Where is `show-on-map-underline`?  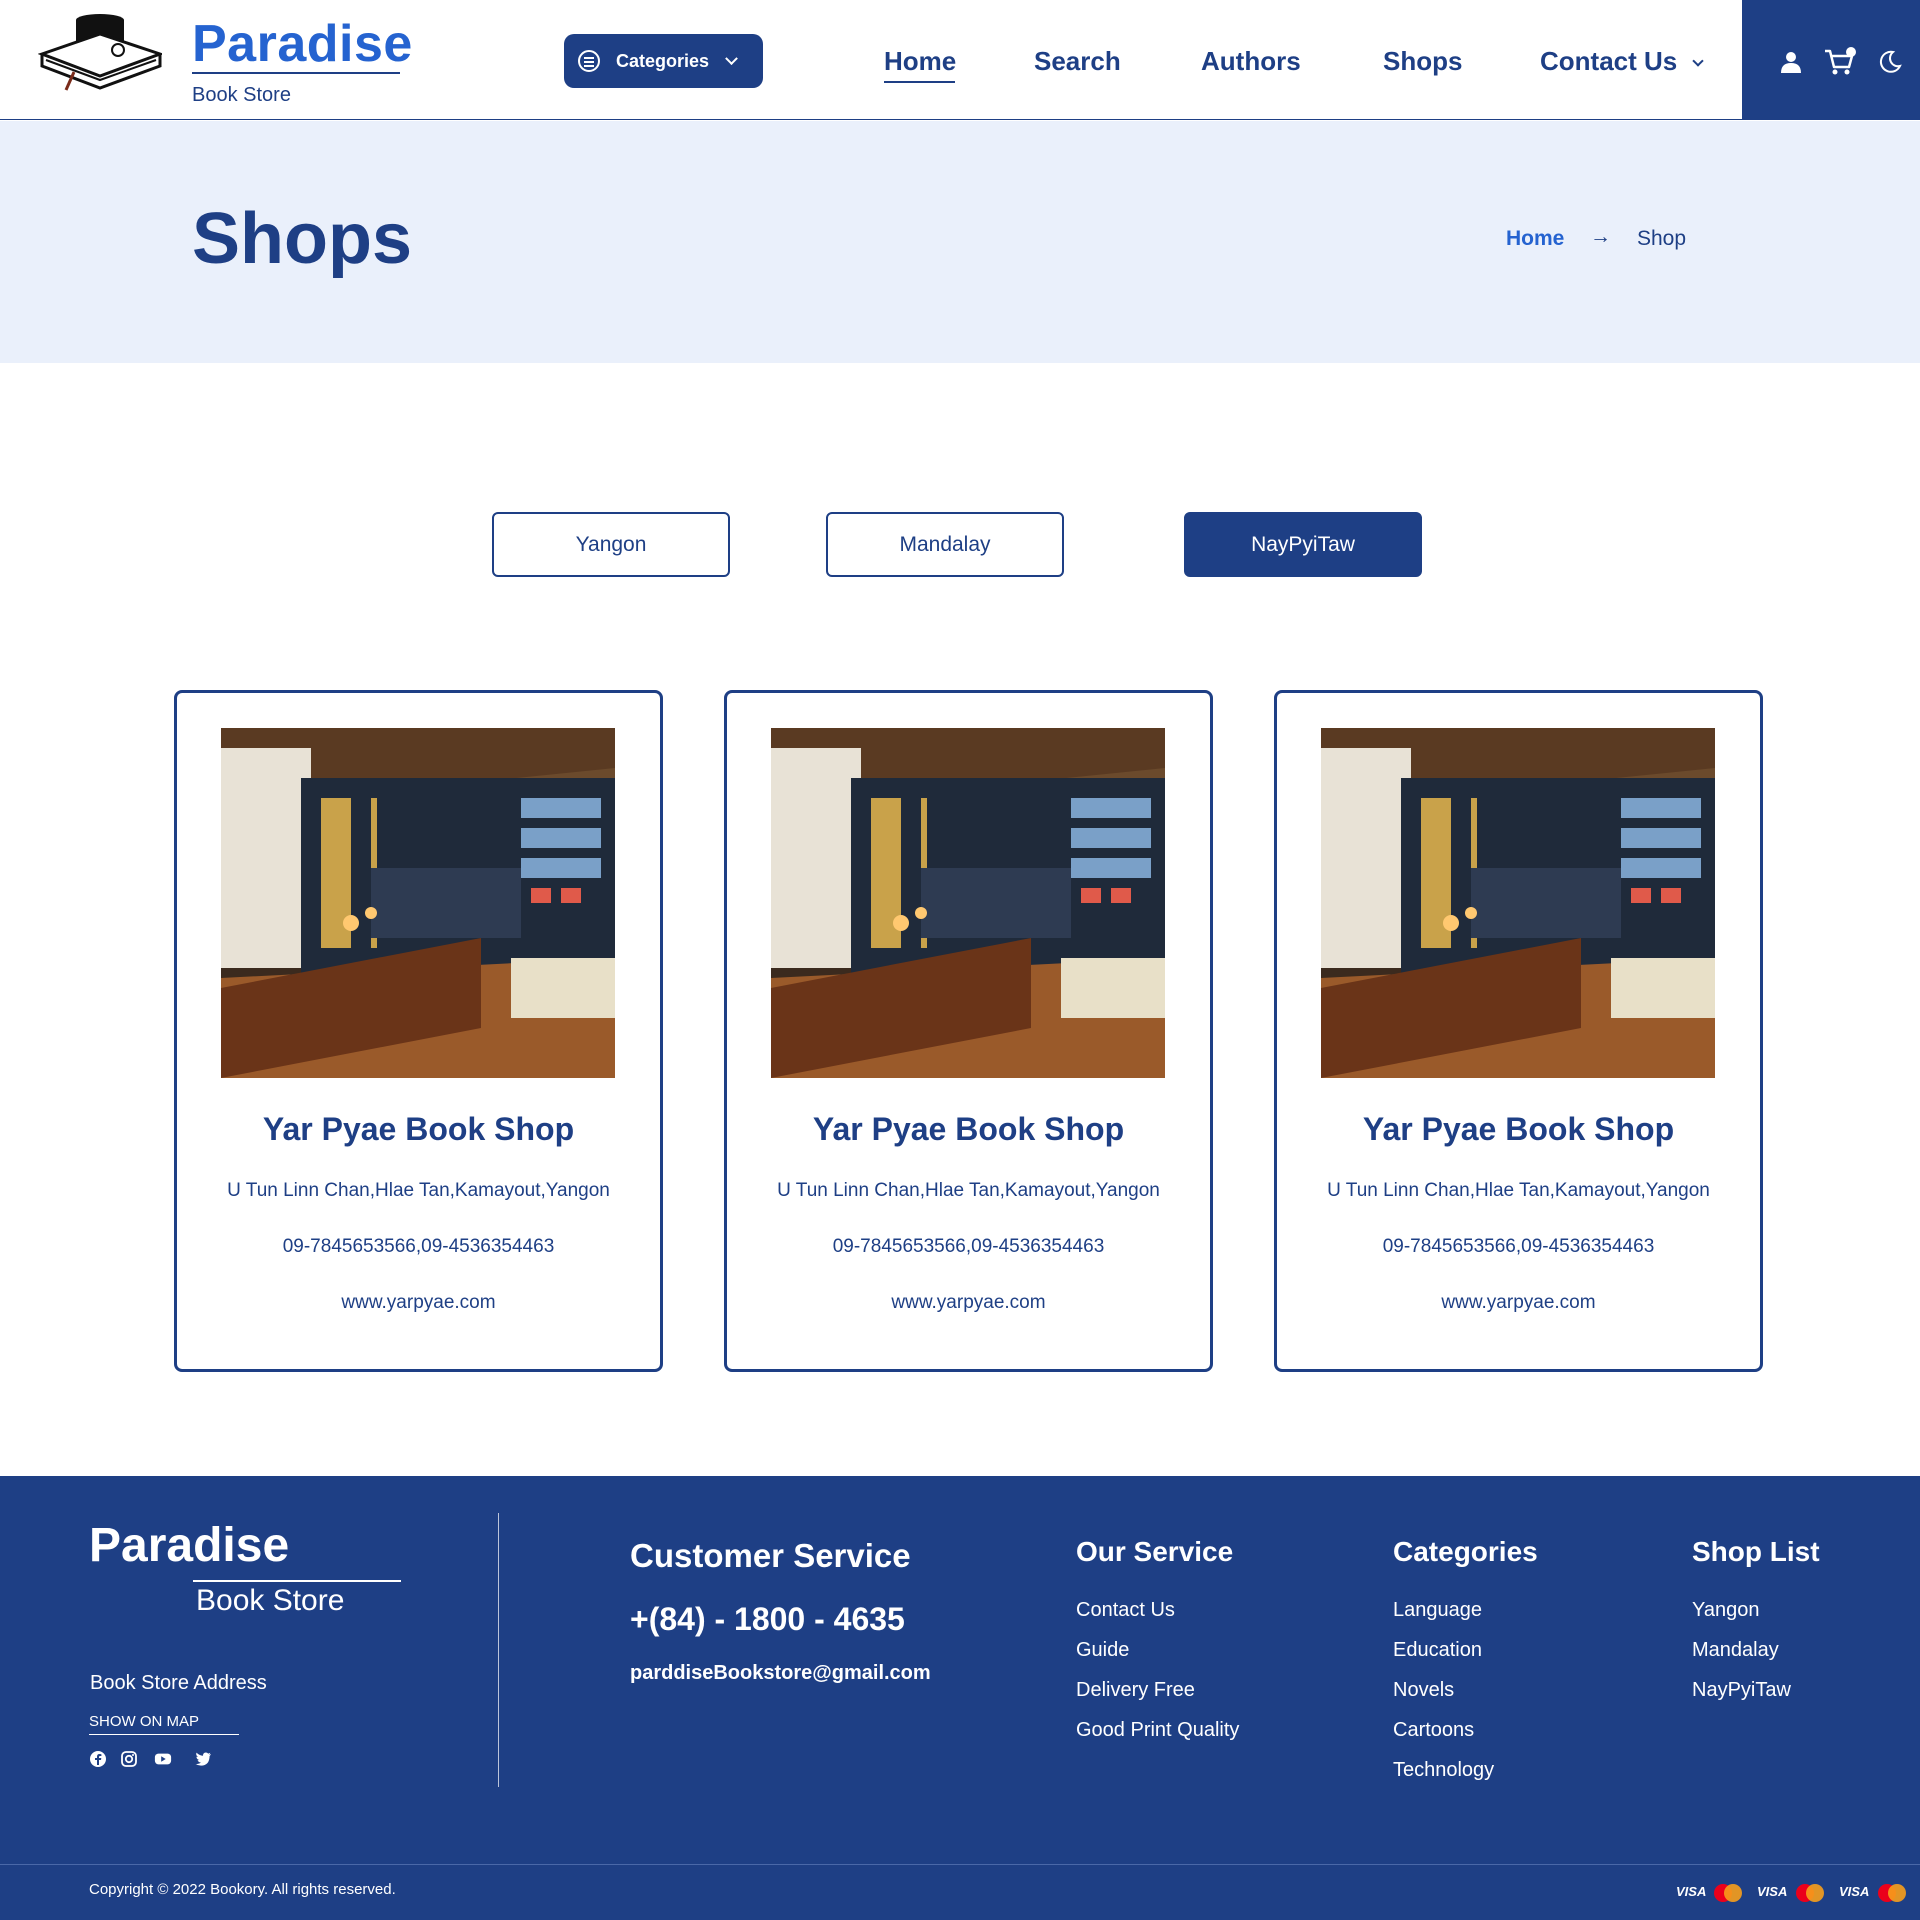
show-on-map-underline is located at coordinates (164, 1734).